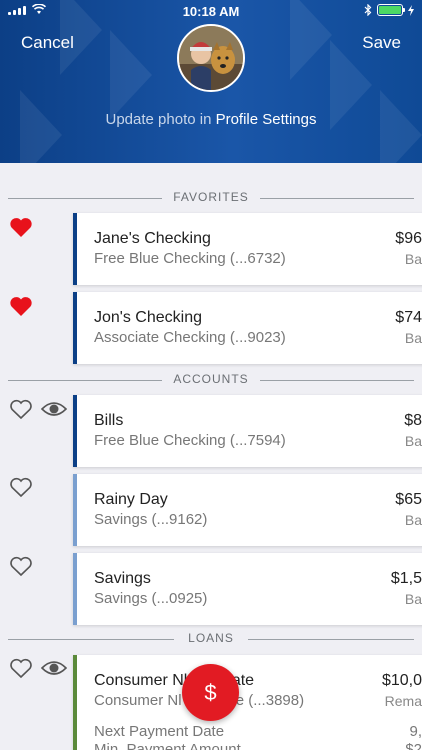 The height and width of the screenshot is (750, 422). I want to click on account-balance: $96, so click(408, 238).